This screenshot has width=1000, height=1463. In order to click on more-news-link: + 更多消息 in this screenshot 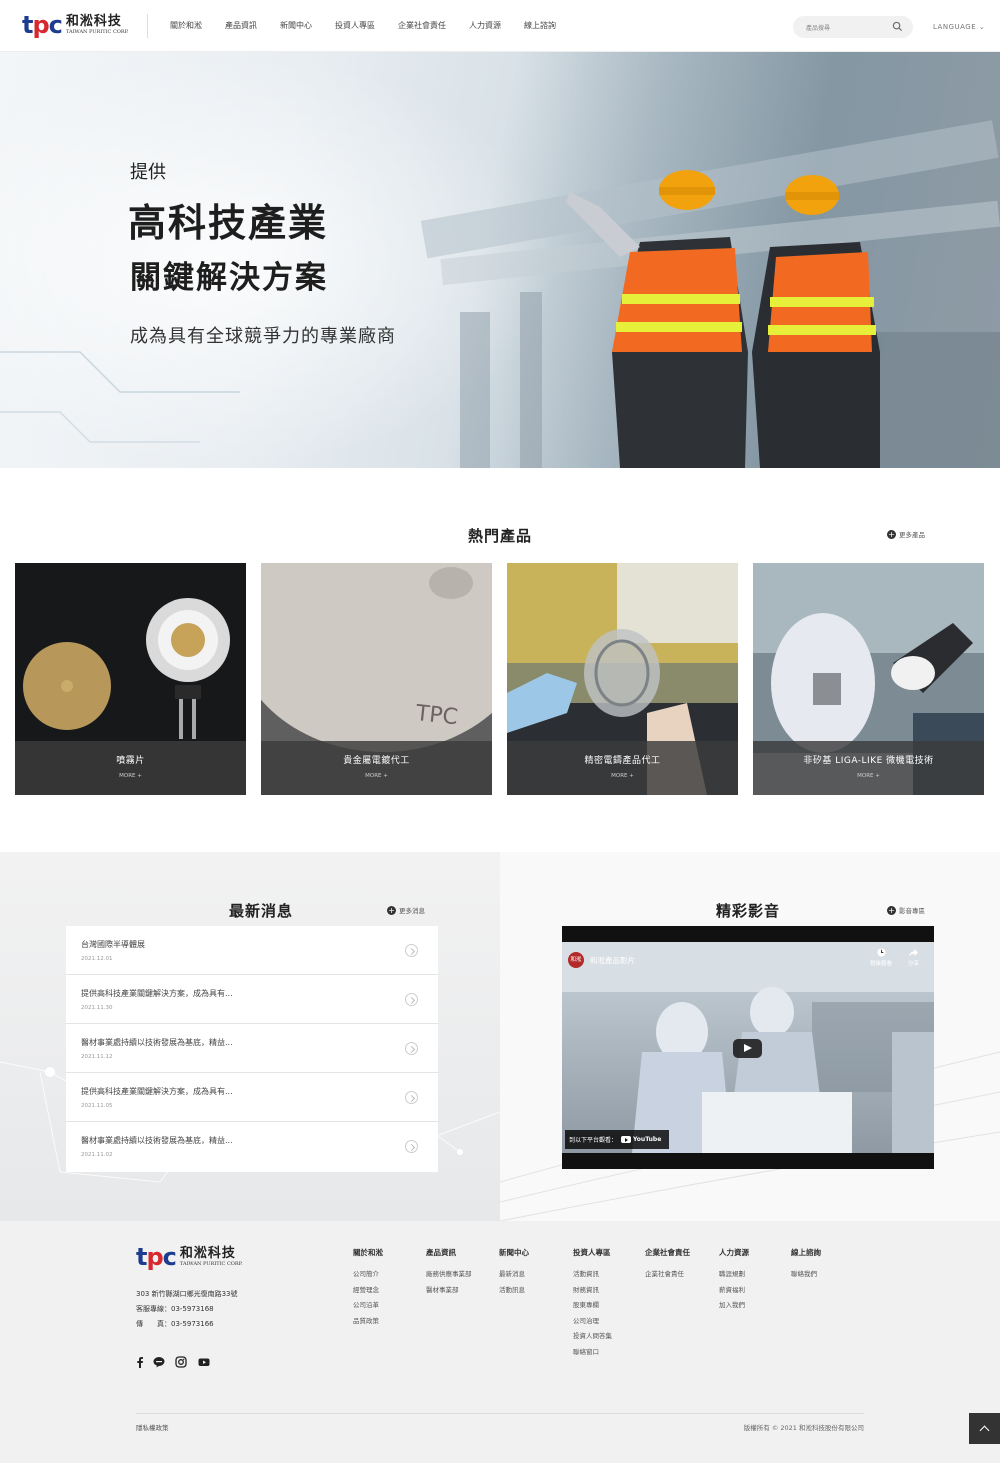, I will do `click(406, 910)`.